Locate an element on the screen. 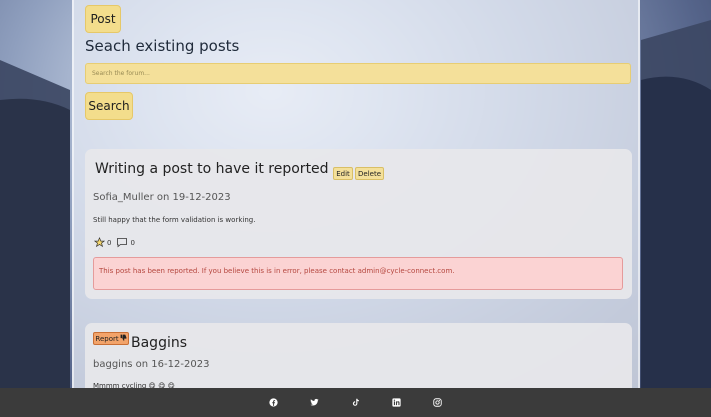  twitter-icon is located at coordinates (314, 402).